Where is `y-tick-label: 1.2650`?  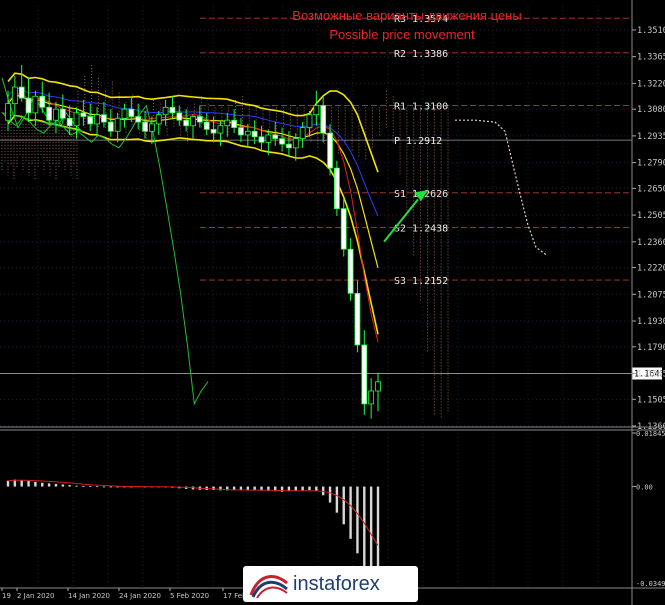
y-tick-label: 1.2650 is located at coordinates (651, 189).